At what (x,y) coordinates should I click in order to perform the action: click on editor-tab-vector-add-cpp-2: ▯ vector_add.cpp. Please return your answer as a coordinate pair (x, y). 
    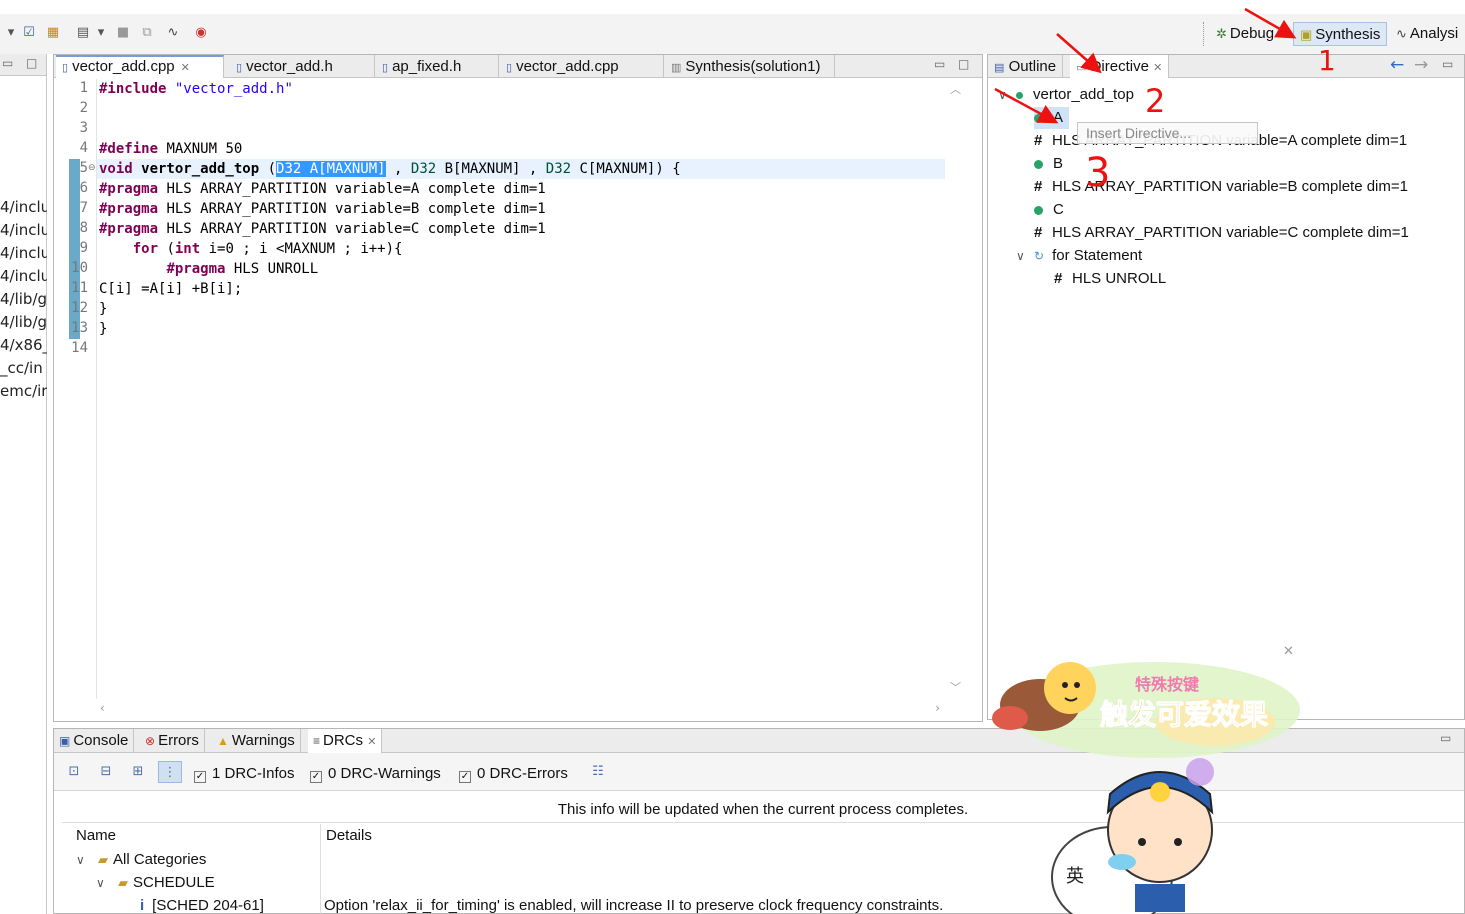
    Looking at the image, I should click on (582, 66).